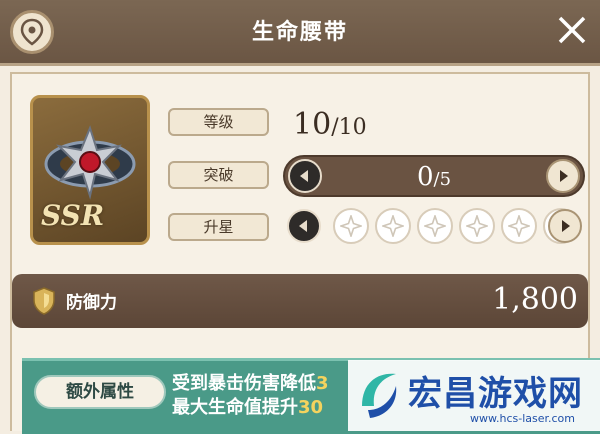 Image resolution: width=600 pixels, height=434 pixels. I want to click on page-title: 生命腰带, so click(299, 32).